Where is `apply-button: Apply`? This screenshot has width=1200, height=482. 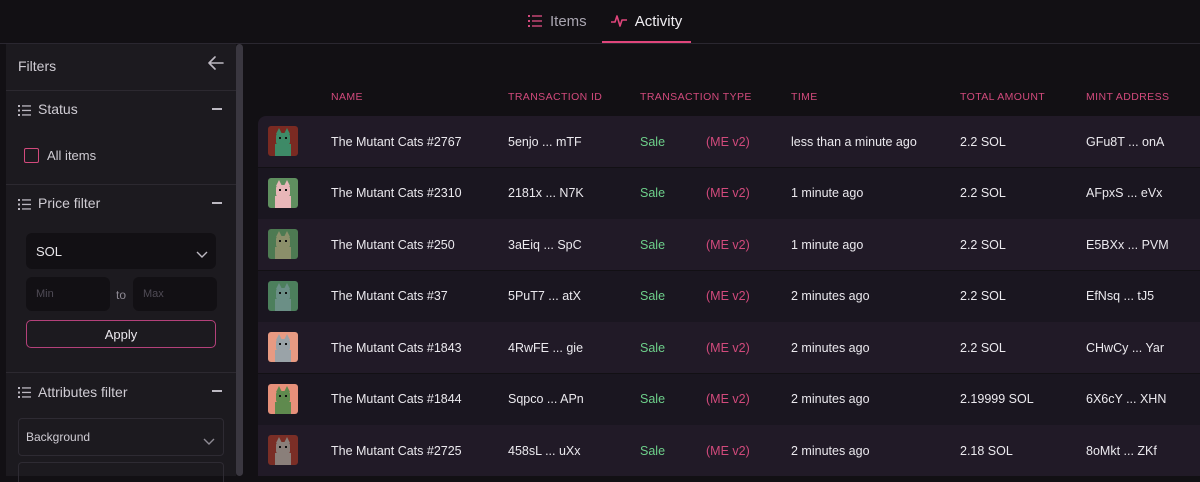 apply-button: Apply is located at coordinates (121, 334).